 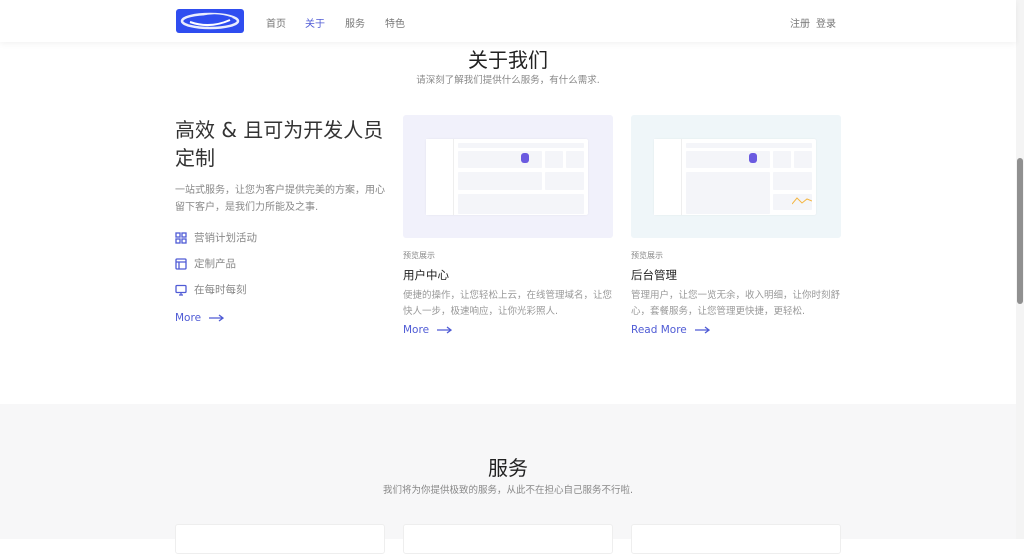 I want to click on layout-icon, so click(x=181, y=263).